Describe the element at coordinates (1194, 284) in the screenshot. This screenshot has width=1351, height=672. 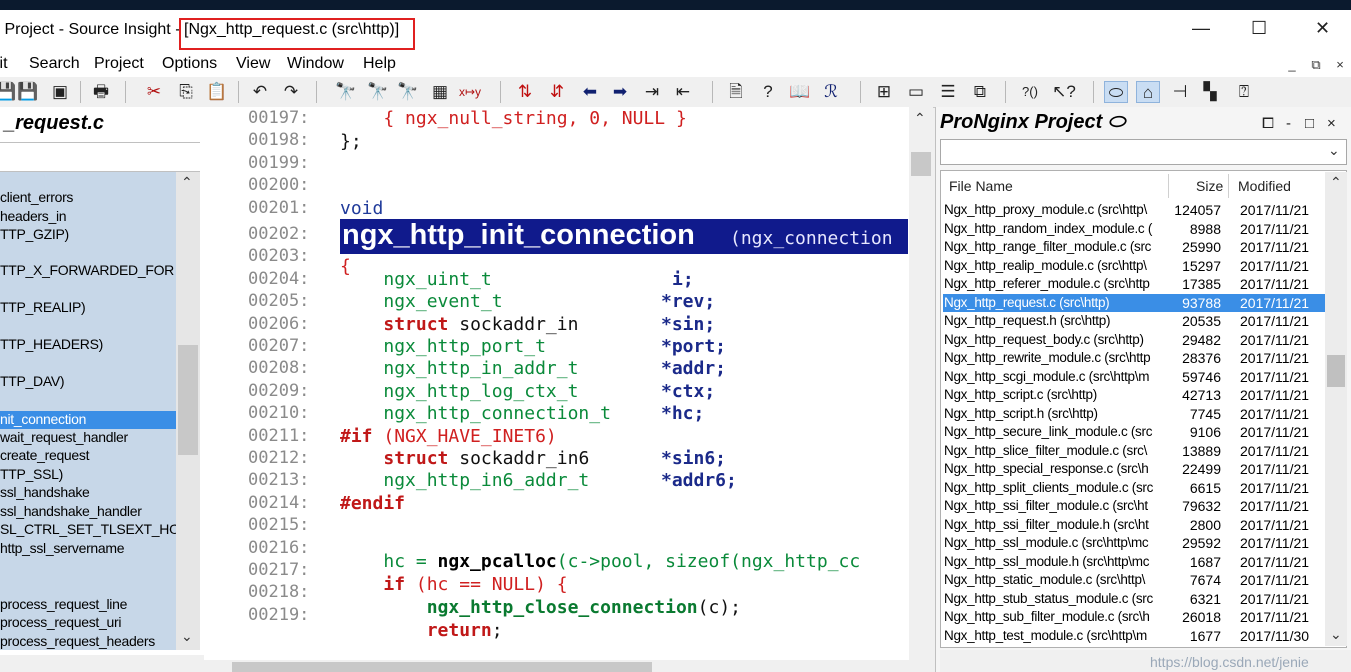
I see `file-row-size: 17385` at that location.